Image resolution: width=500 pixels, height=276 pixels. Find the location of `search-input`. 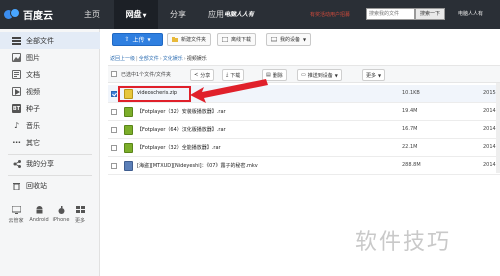

search-input is located at coordinates (390, 14).